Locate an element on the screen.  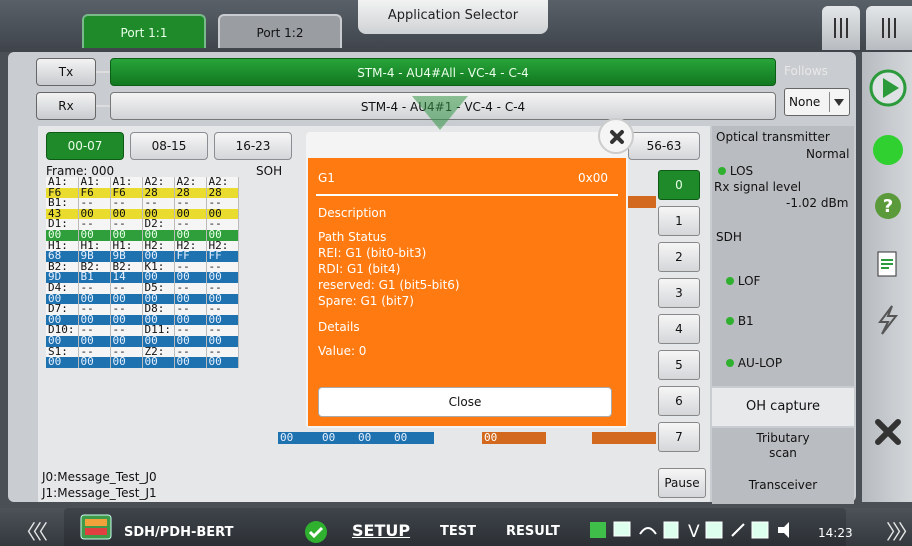
tab-setup: SETUP is located at coordinates (381, 530).